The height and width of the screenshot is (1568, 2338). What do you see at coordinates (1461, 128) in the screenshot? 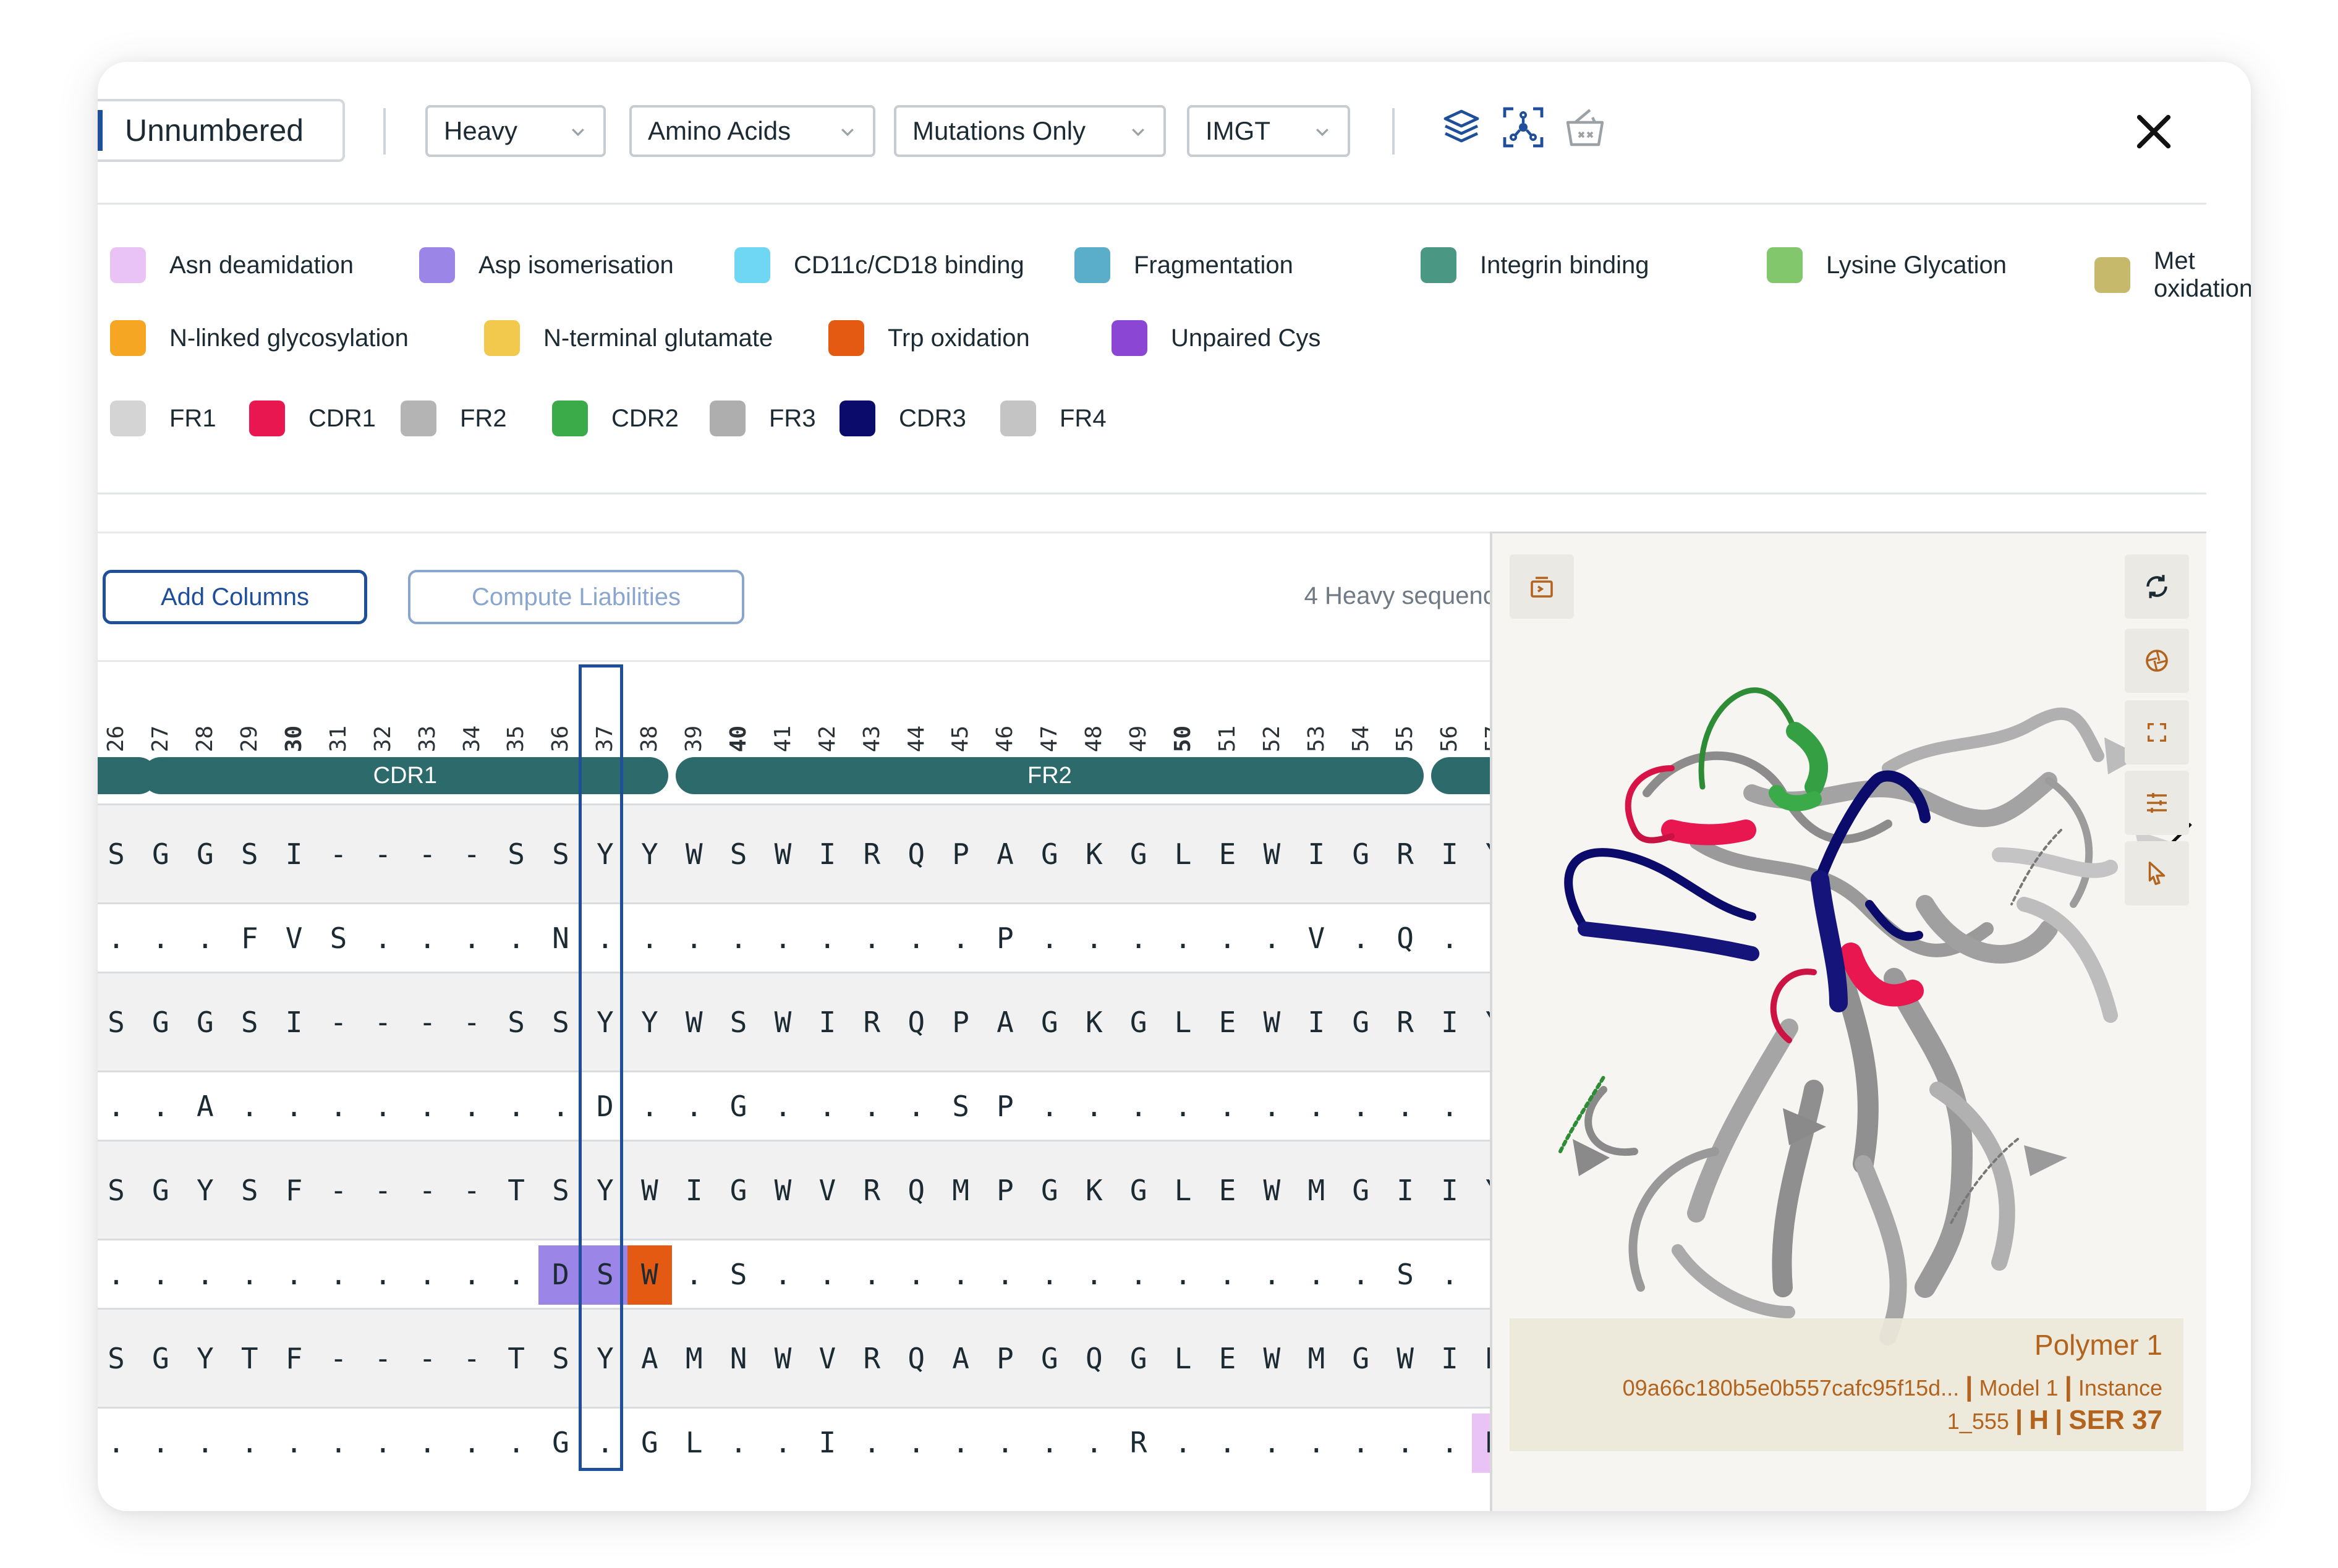
I see `layers-icon` at bounding box center [1461, 128].